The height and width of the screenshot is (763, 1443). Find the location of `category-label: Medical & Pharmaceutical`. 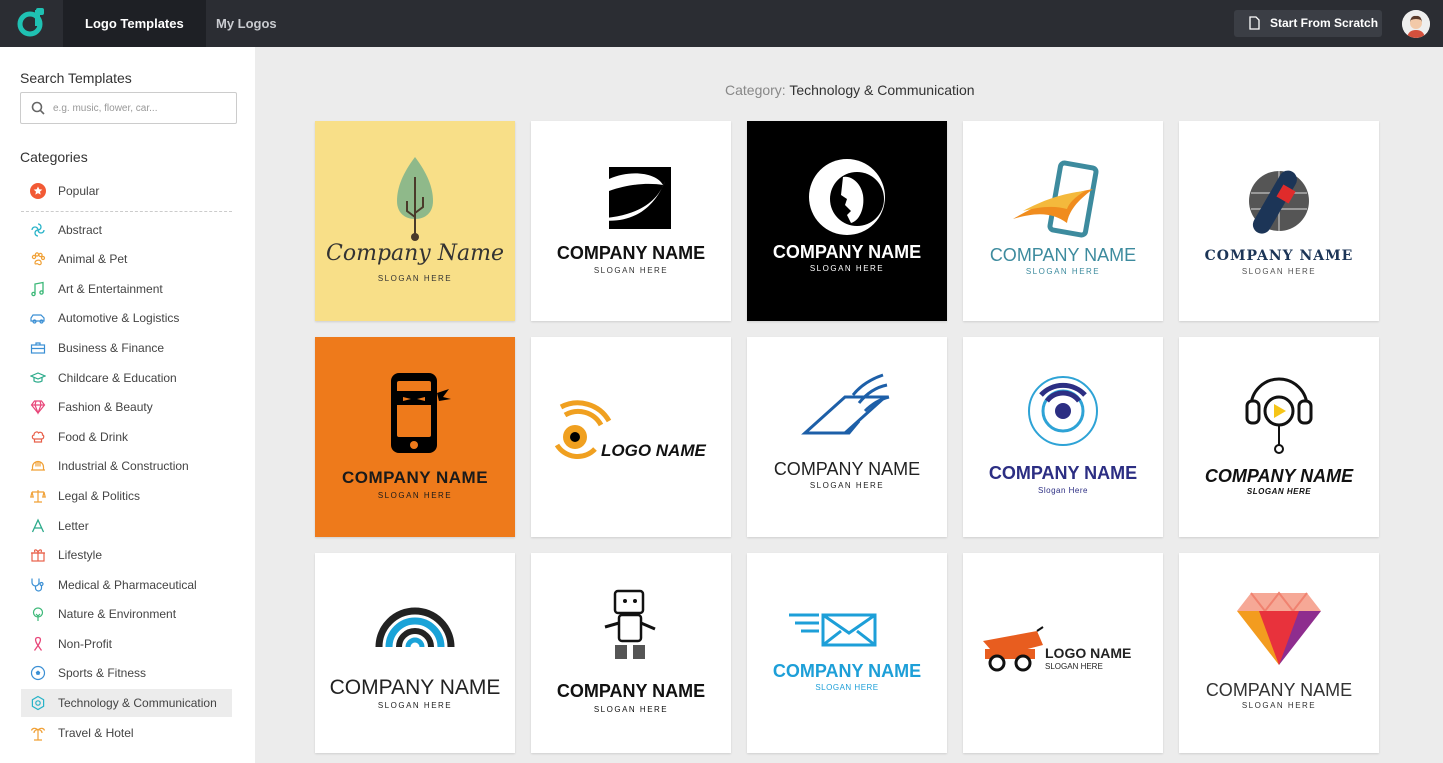

category-label: Medical & Pharmaceutical is located at coordinates (127, 585).